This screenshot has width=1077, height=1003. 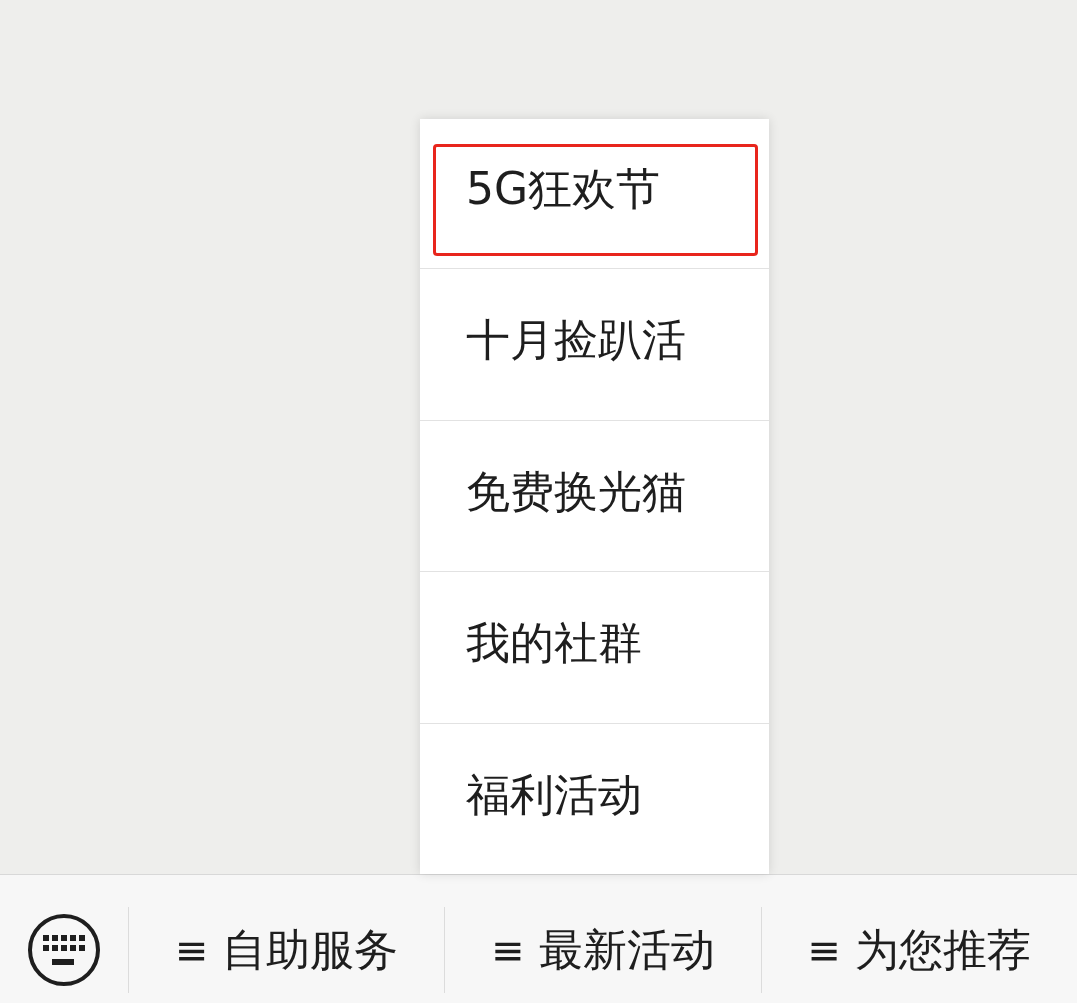 What do you see at coordinates (554, 643) in the screenshot?
I see `menu-item-label: 我的社群` at bounding box center [554, 643].